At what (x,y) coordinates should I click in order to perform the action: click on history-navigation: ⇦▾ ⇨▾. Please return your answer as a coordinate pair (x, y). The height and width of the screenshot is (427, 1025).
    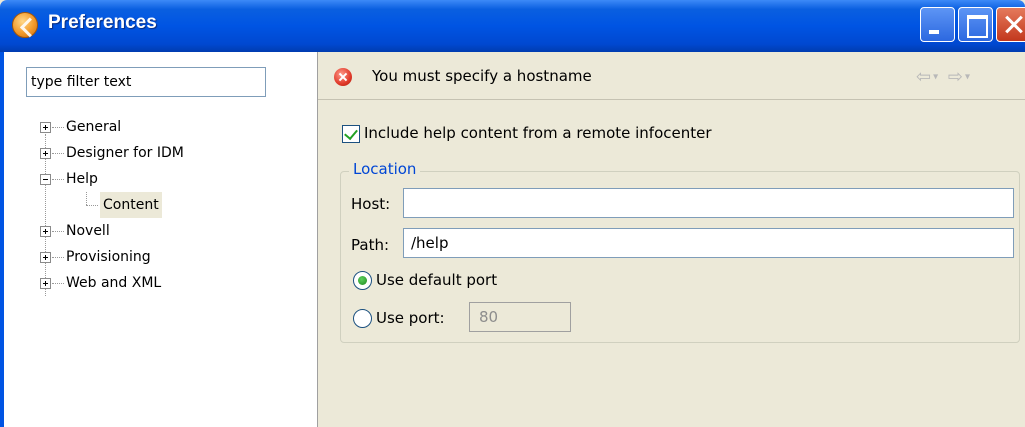
    Looking at the image, I should click on (944, 77).